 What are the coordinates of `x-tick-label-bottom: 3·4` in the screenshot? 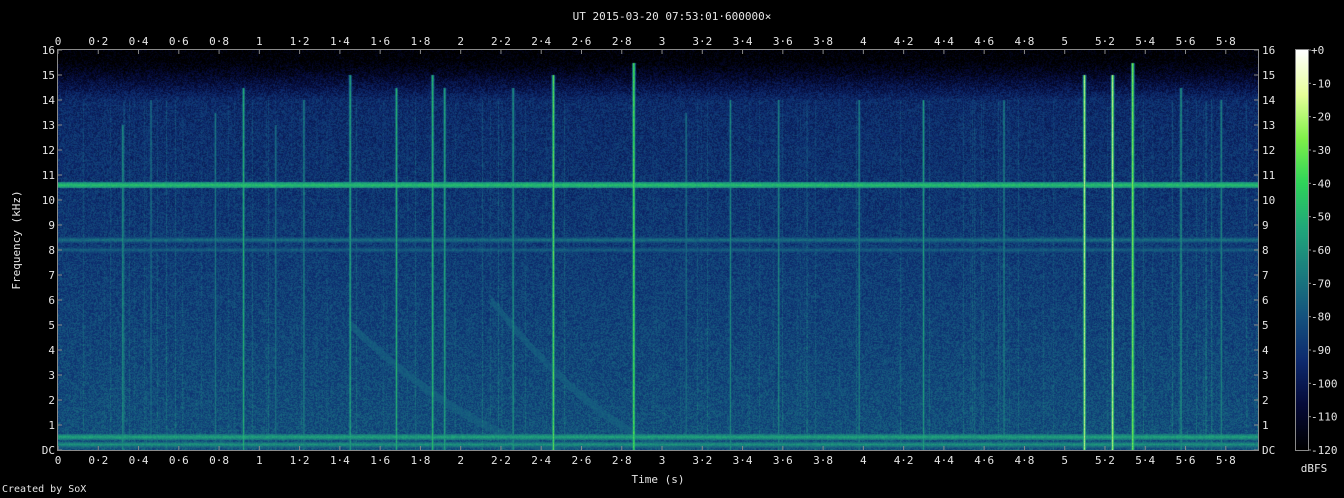 It's located at (743, 460).